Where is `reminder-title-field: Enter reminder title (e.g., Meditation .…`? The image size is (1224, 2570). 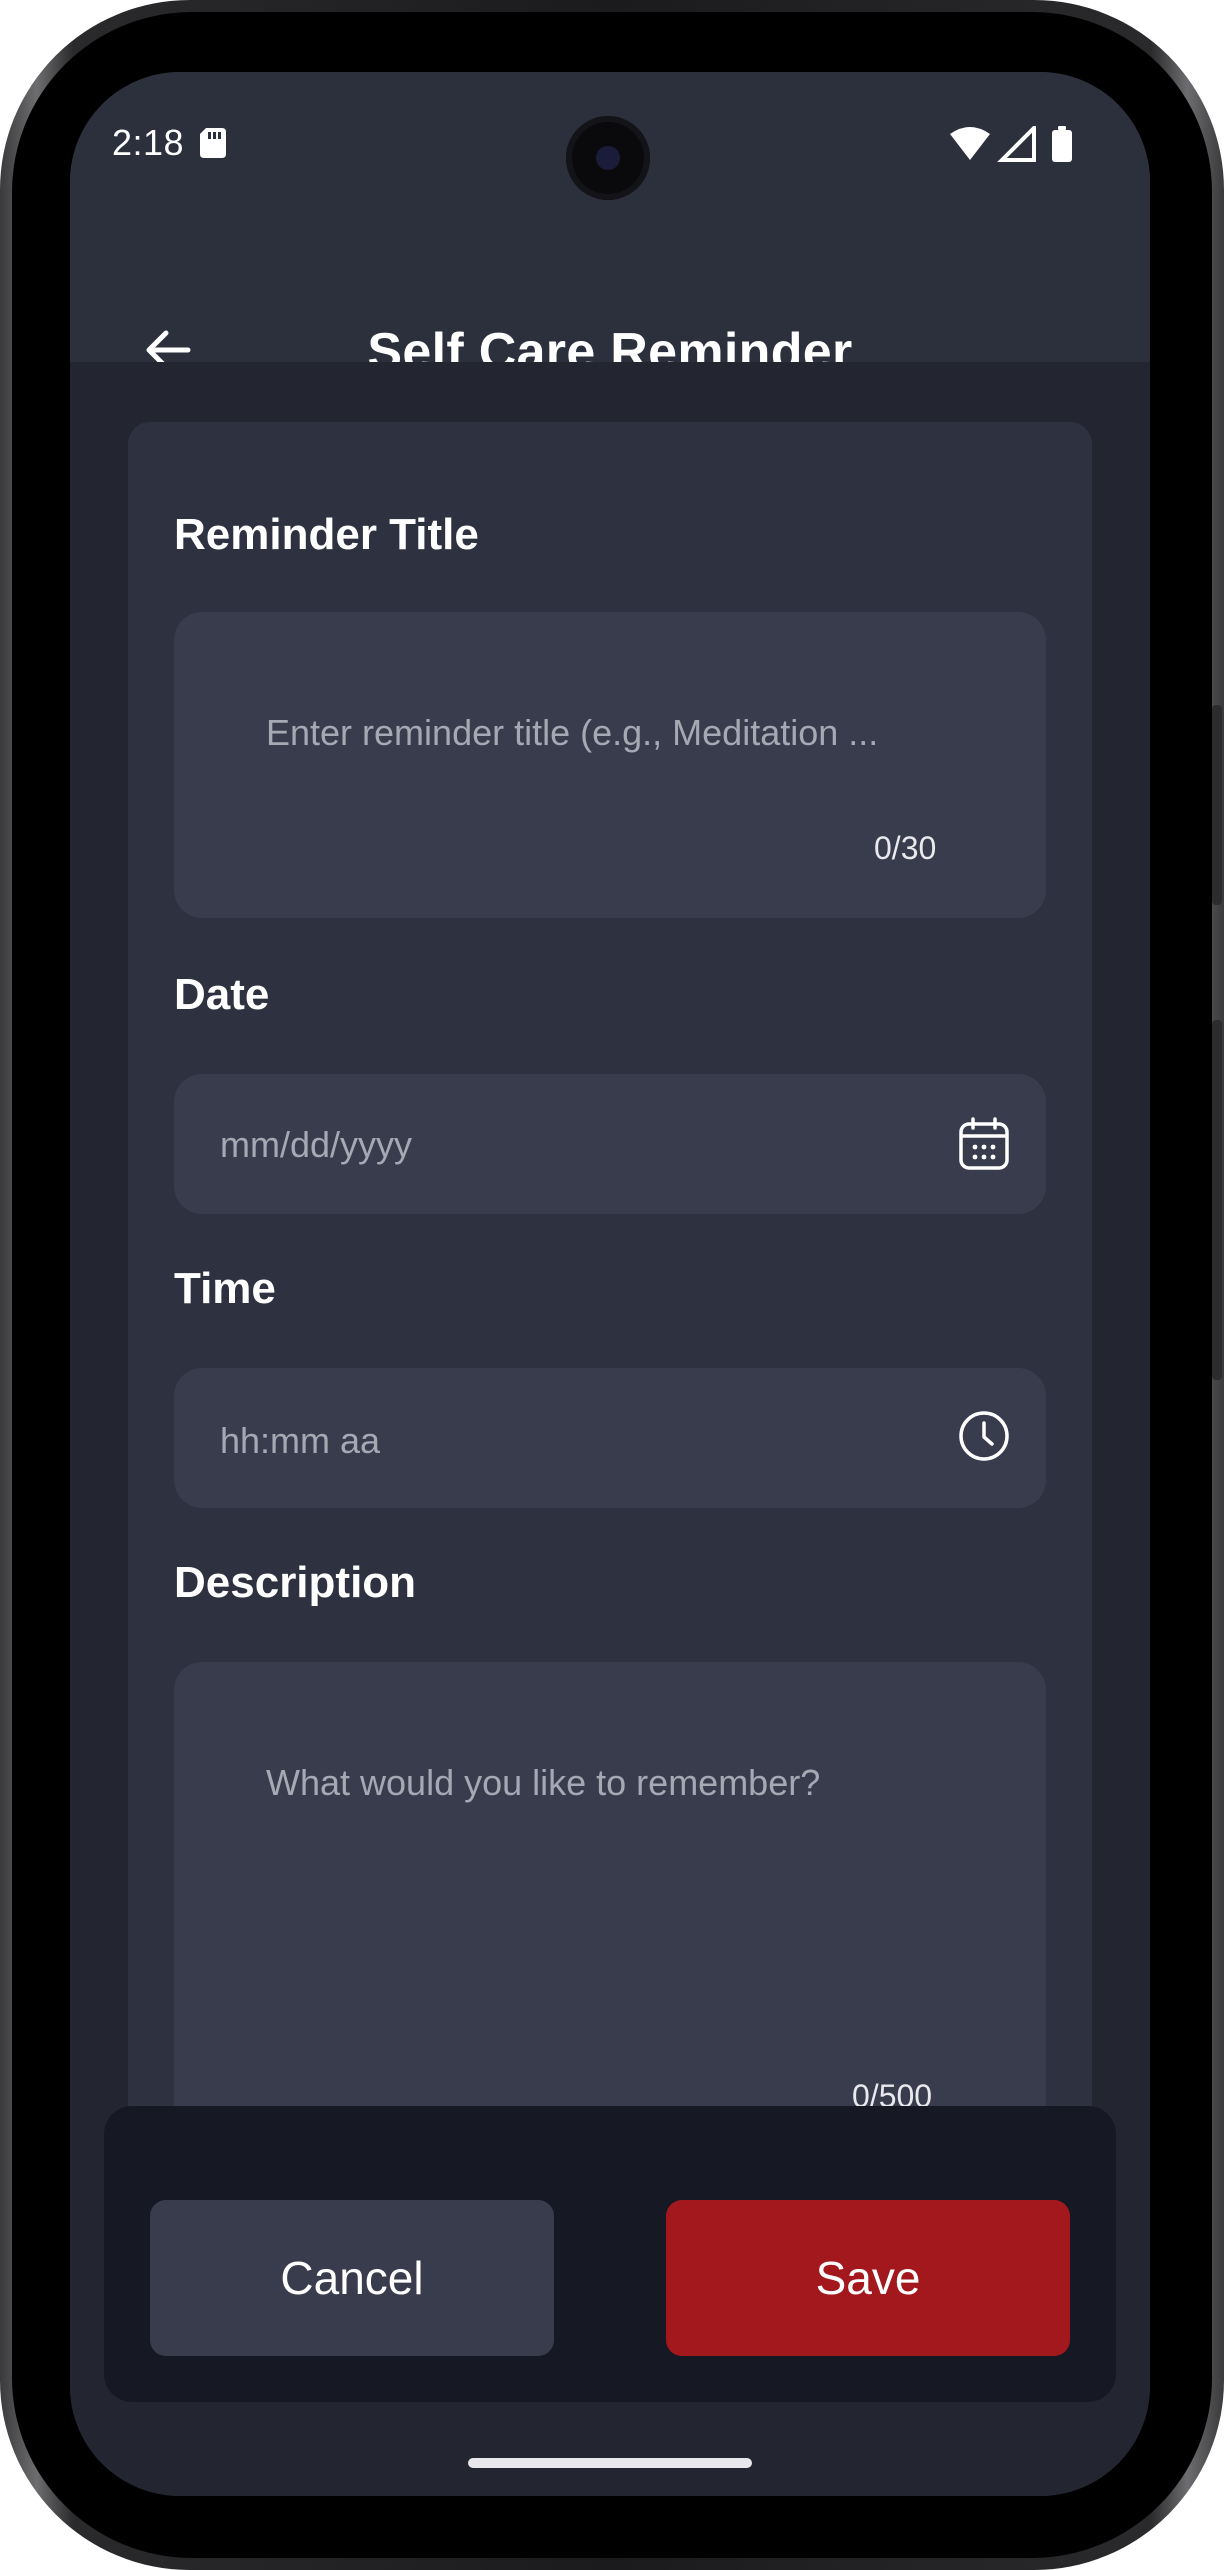
reminder-title-field: Enter reminder title (e.g., Meditation .… is located at coordinates (610, 765).